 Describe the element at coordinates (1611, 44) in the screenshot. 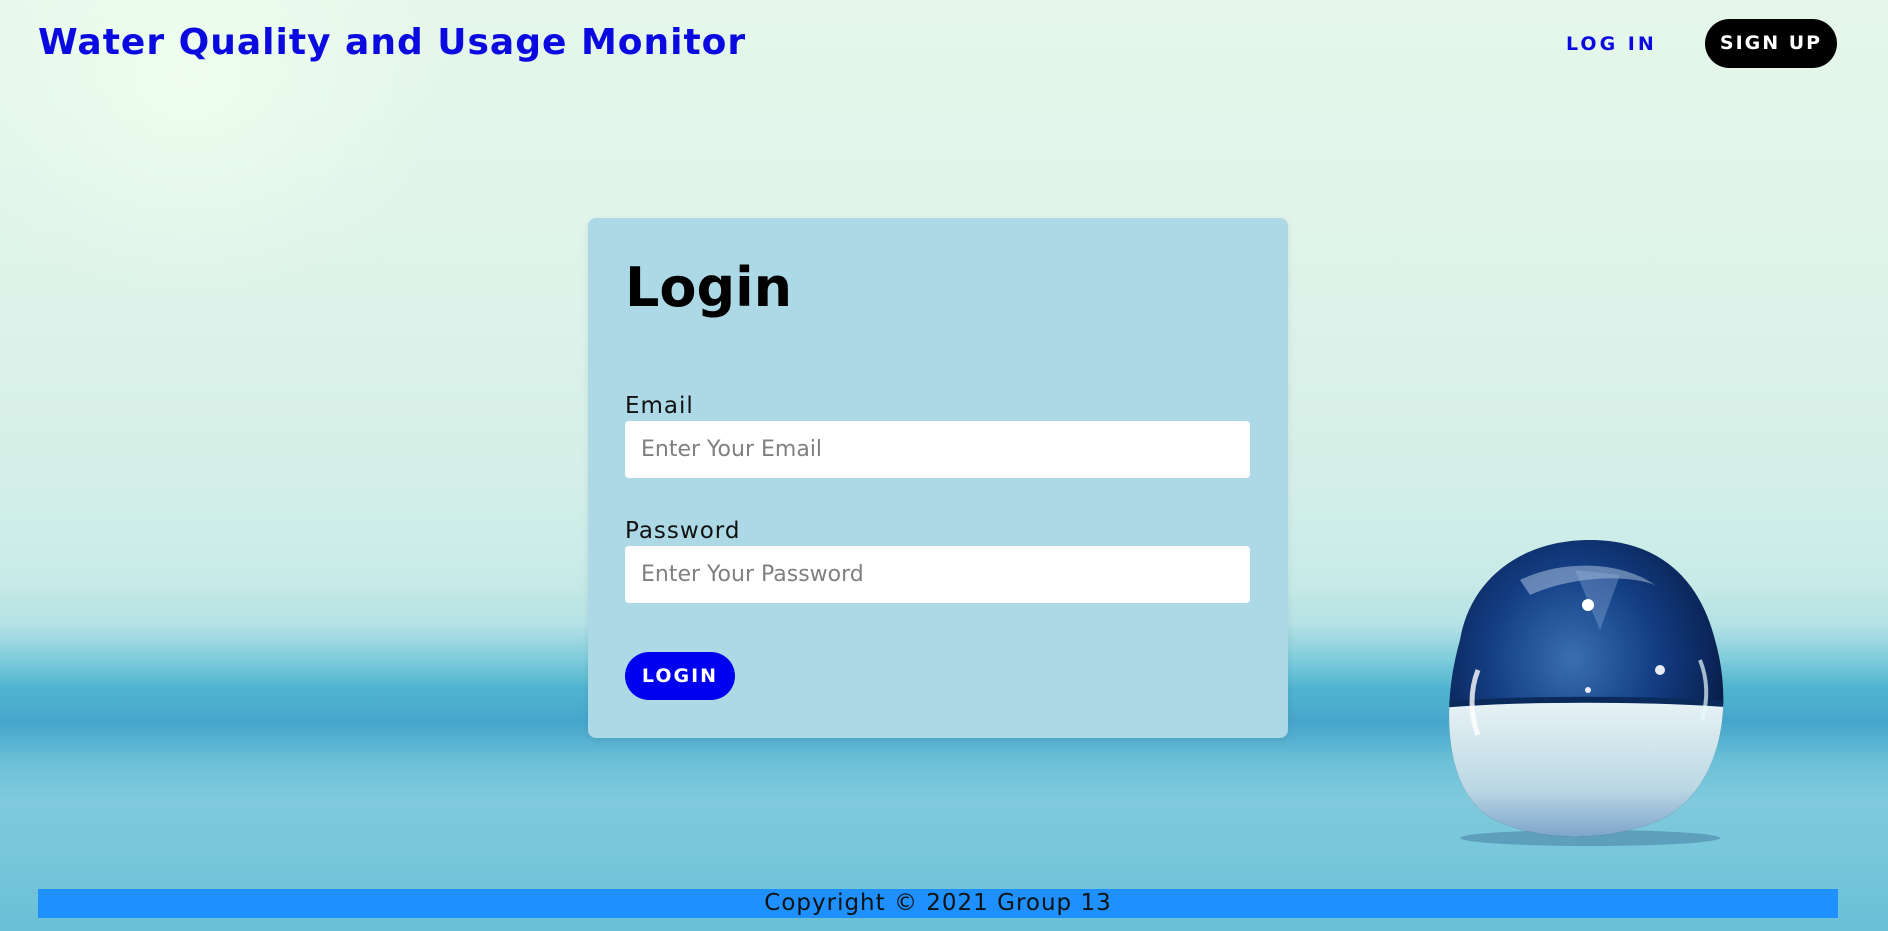

I see `nav-login-link: LOG IN` at that location.